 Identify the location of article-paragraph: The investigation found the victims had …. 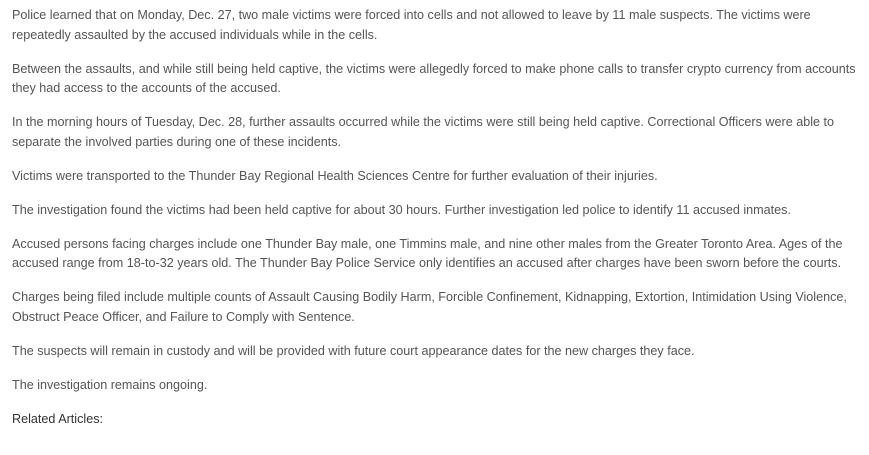
(401, 209).